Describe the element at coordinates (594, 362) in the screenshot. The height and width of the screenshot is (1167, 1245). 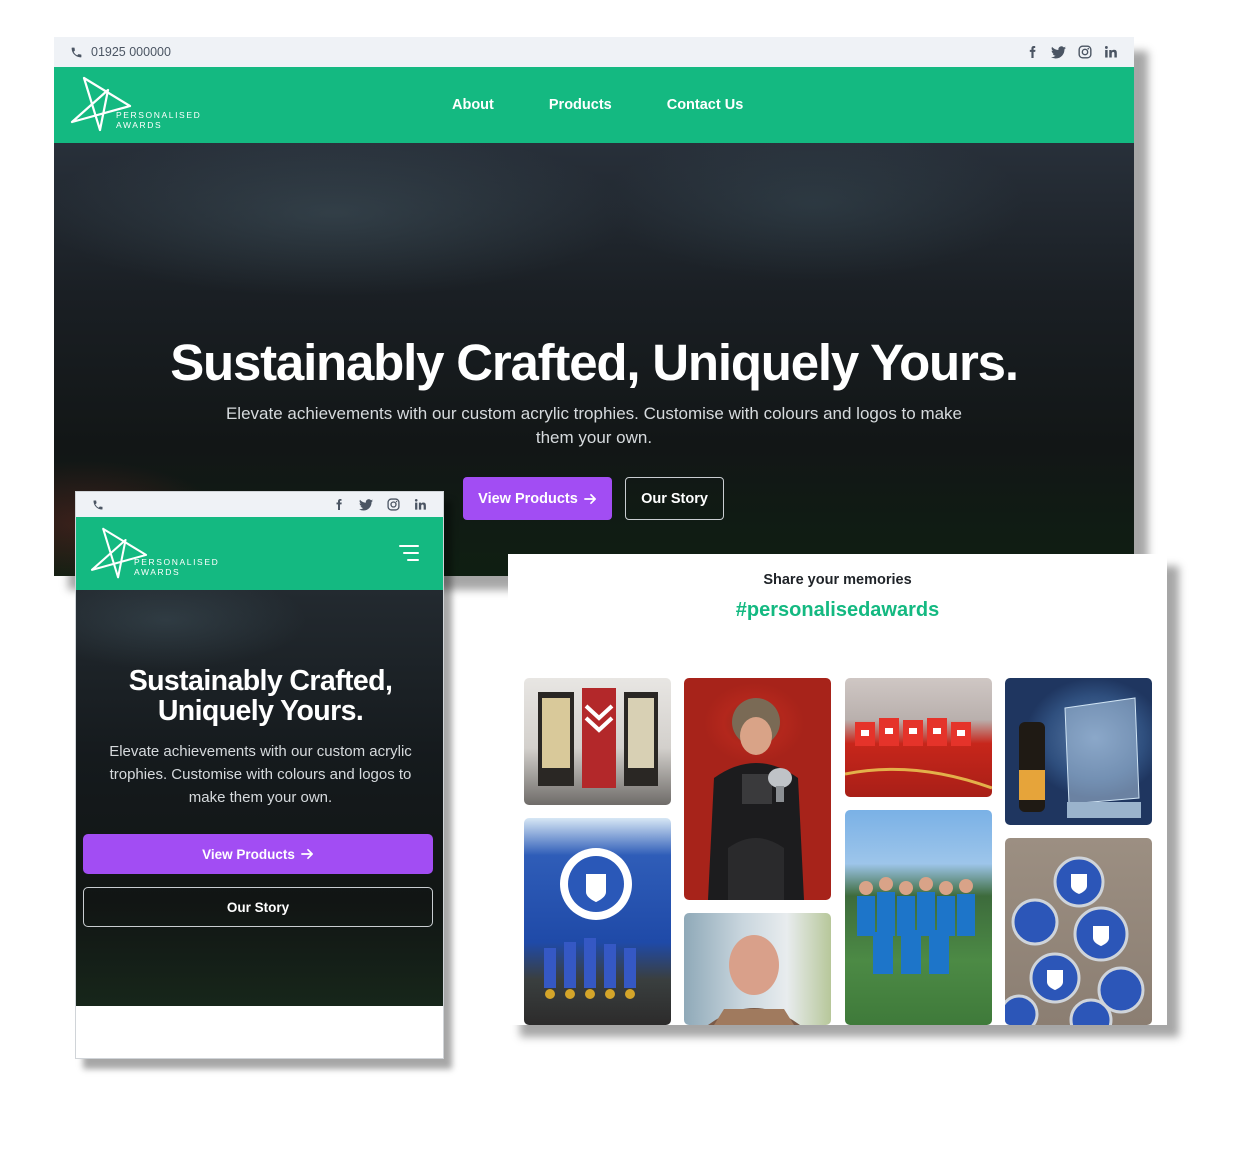
I see `hero-title: Sustainably Crafted, Uniquely Yours.` at that location.